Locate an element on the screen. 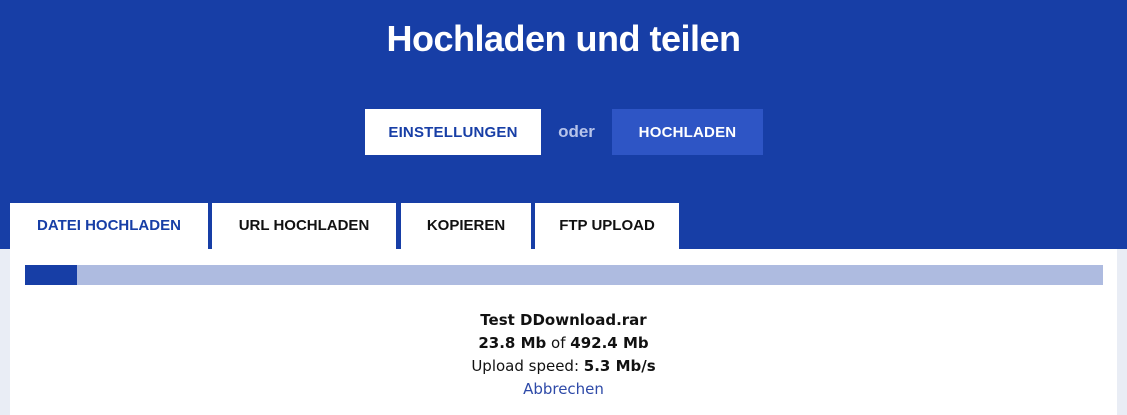 This screenshot has width=1127, height=415. total-size: 492.4 Mb is located at coordinates (609, 343).